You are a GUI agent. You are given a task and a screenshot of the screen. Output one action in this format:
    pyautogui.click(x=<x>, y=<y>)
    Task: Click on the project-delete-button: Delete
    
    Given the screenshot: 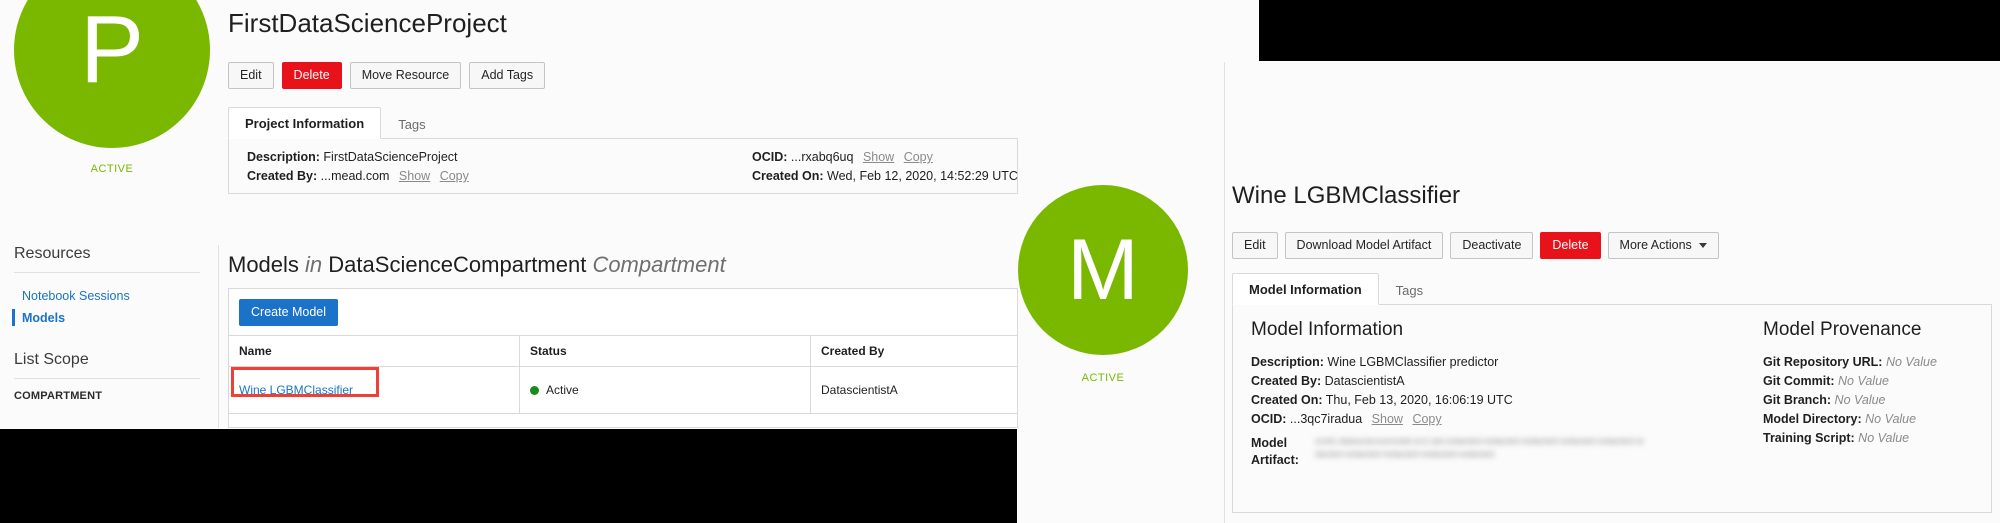 What is the action you would take?
    pyautogui.click(x=311, y=75)
    